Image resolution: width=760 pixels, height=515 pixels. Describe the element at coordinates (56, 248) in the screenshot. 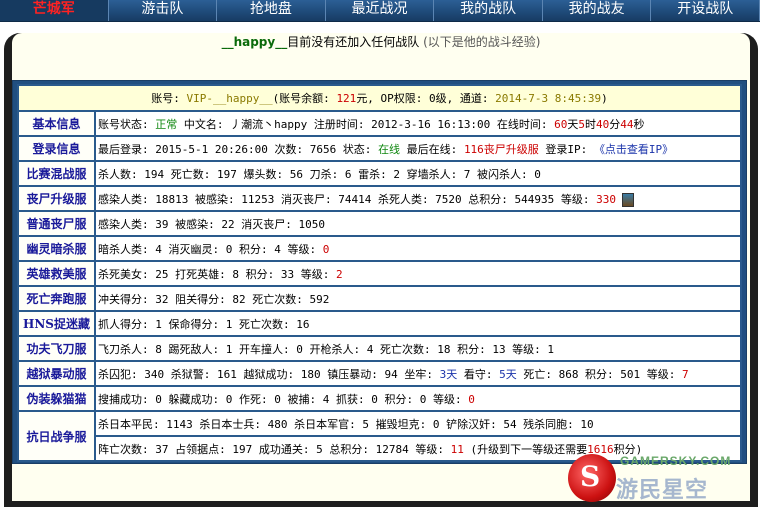

I see `row-label-ghost: 幽灵暗杀服` at that location.